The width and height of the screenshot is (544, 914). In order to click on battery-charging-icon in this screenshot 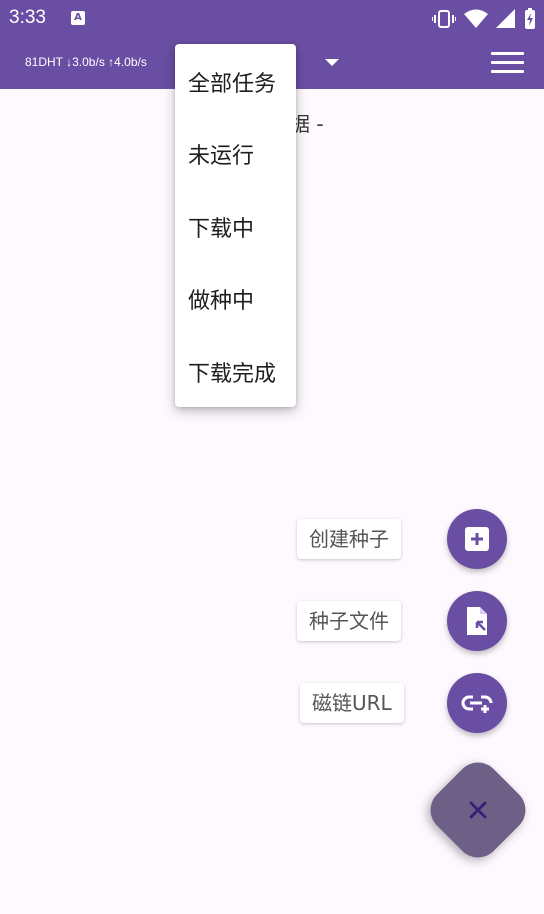, I will do `click(530, 18)`.